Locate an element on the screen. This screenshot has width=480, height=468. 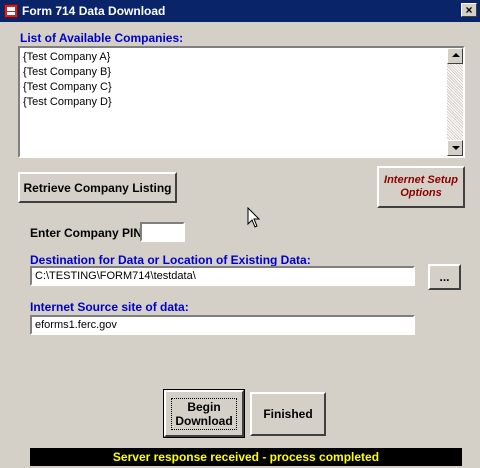
begin-download-button: Begin Download is located at coordinates (204, 413).